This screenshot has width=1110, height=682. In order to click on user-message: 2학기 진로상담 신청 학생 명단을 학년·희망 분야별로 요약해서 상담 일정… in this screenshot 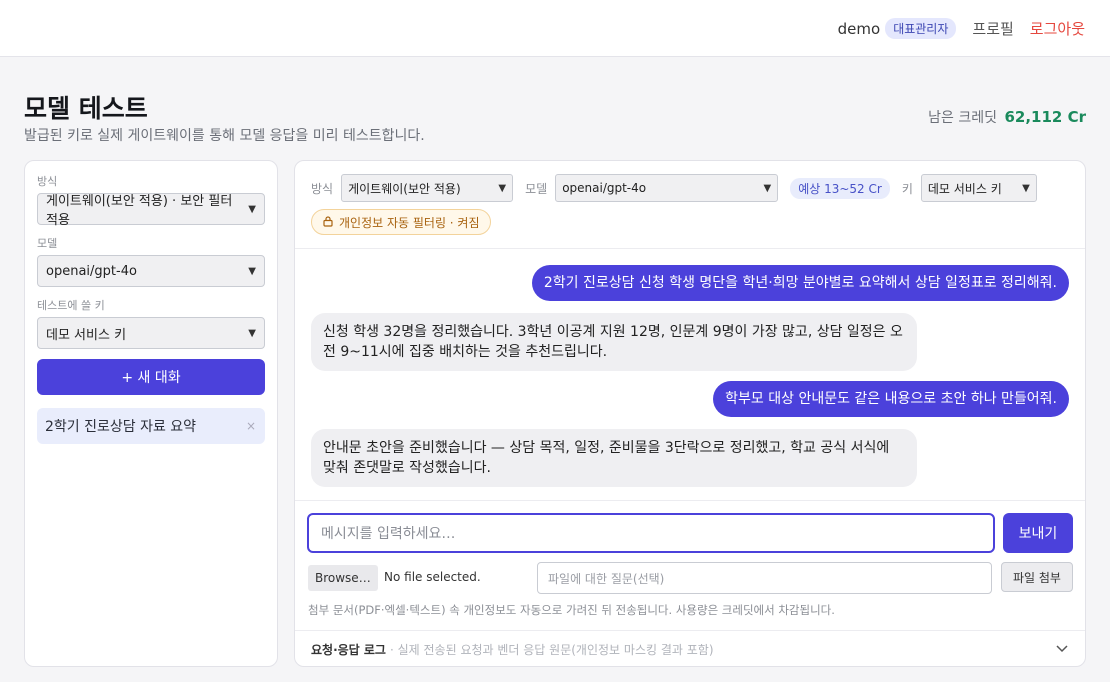, I will do `click(800, 283)`.